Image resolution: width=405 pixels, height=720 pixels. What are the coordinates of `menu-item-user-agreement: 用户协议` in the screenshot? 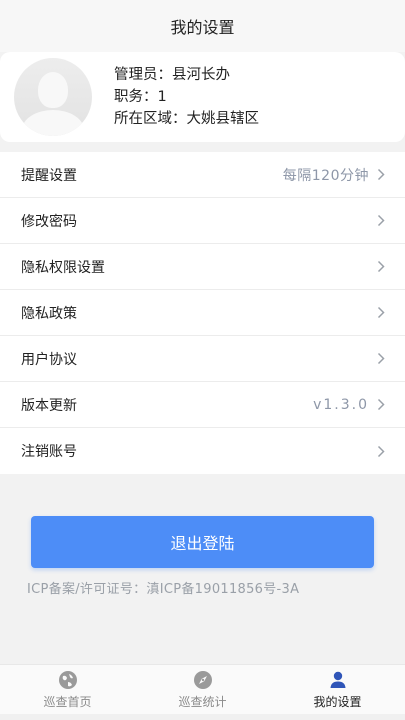 It's located at (202, 359).